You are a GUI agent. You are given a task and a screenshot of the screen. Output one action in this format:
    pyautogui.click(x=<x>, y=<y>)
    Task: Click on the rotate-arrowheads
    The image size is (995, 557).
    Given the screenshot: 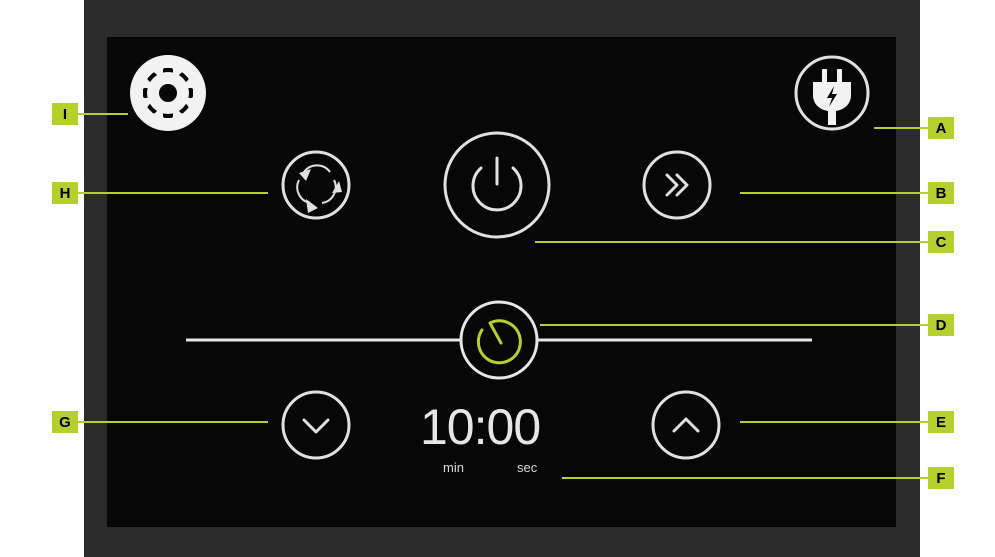 What is the action you would take?
    pyautogui.click(x=320, y=191)
    